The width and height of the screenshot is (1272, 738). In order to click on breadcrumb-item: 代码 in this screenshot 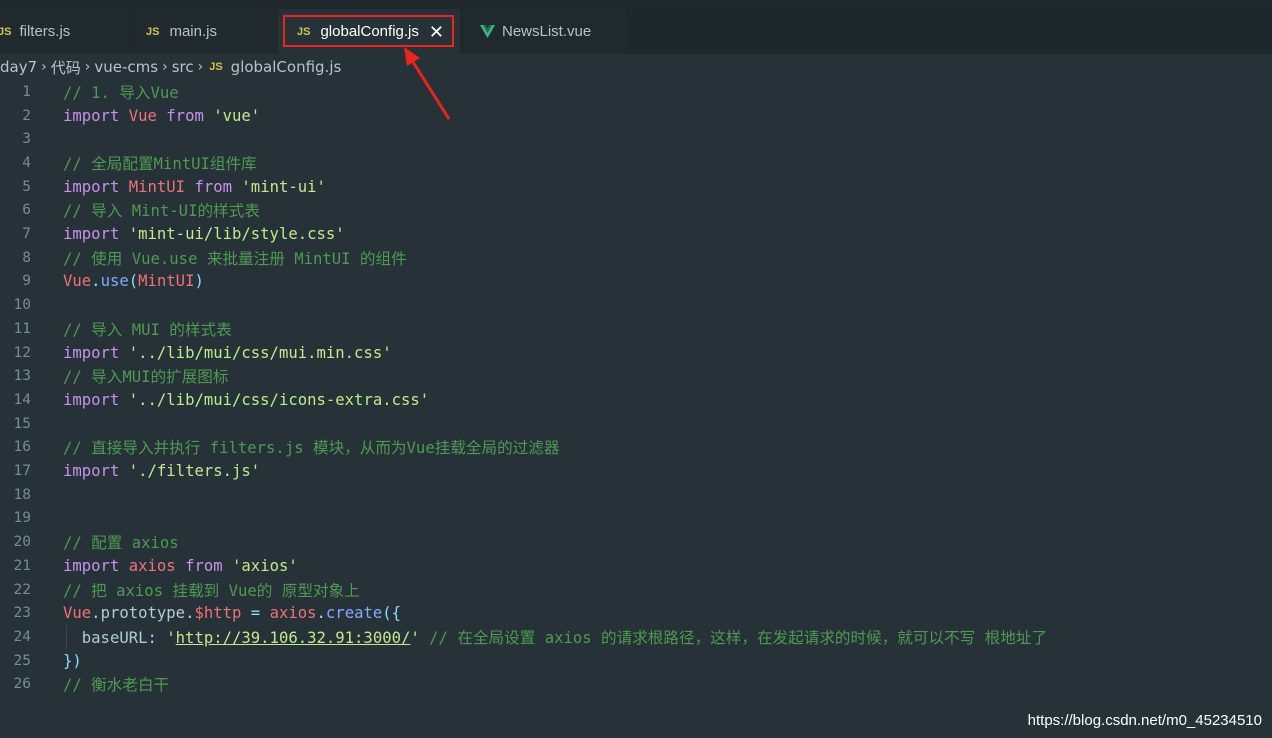, I will do `click(66, 67)`.